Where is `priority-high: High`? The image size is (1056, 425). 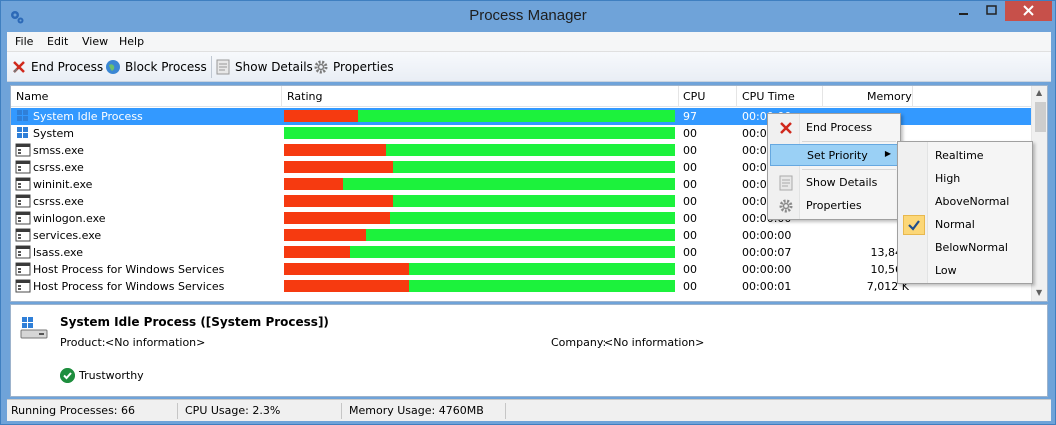
priority-high: High is located at coordinates (965, 179).